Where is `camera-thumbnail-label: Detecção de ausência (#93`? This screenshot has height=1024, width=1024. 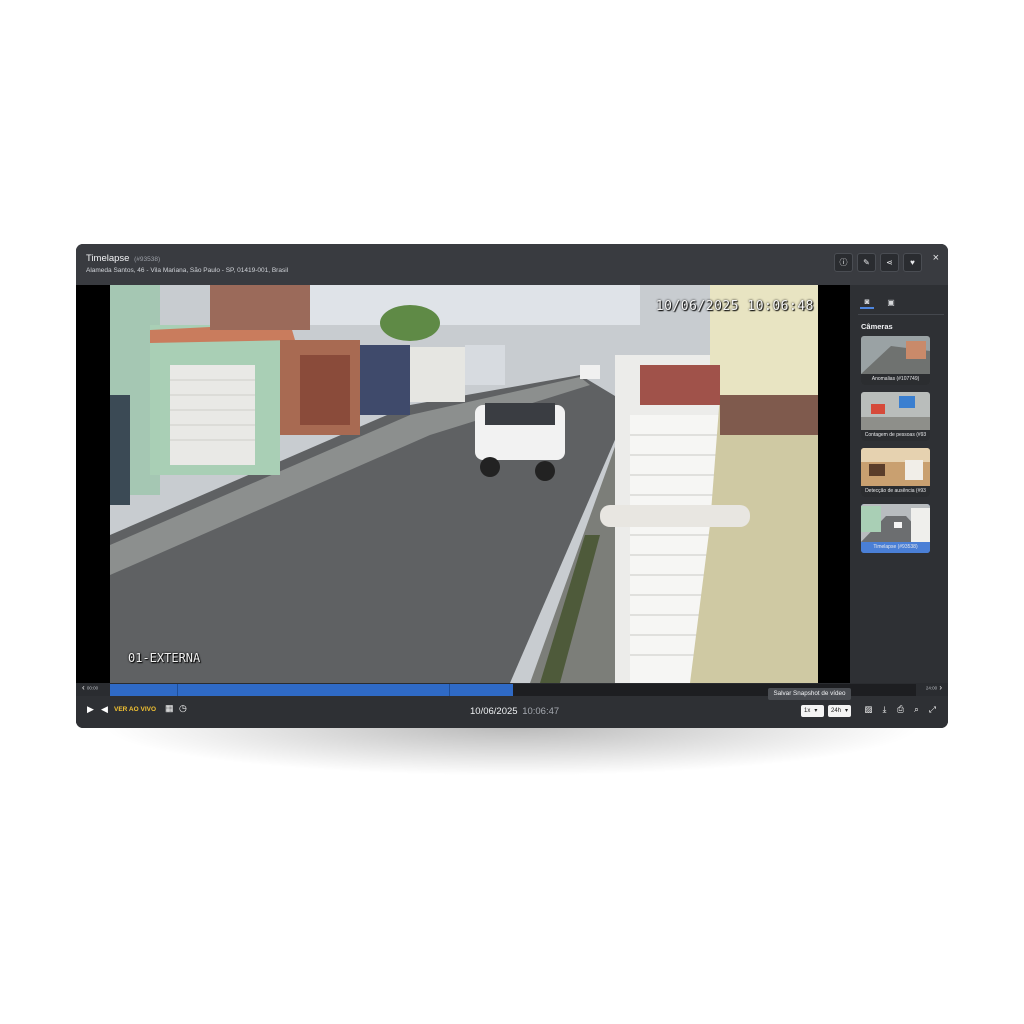 camera-thumbnail-label: Detecção de ausência (#93 is located at coordinates (895, 491).